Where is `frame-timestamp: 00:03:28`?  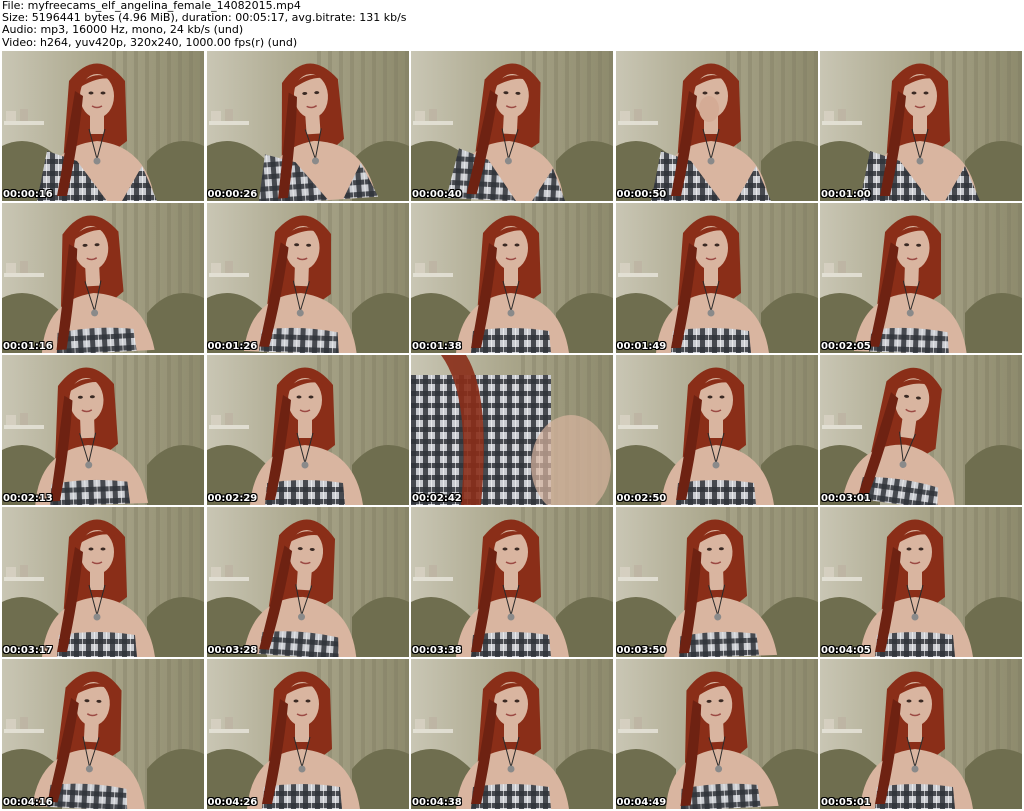
frame-timestamp: 00:03:28 is located at coordinates (232, 650).